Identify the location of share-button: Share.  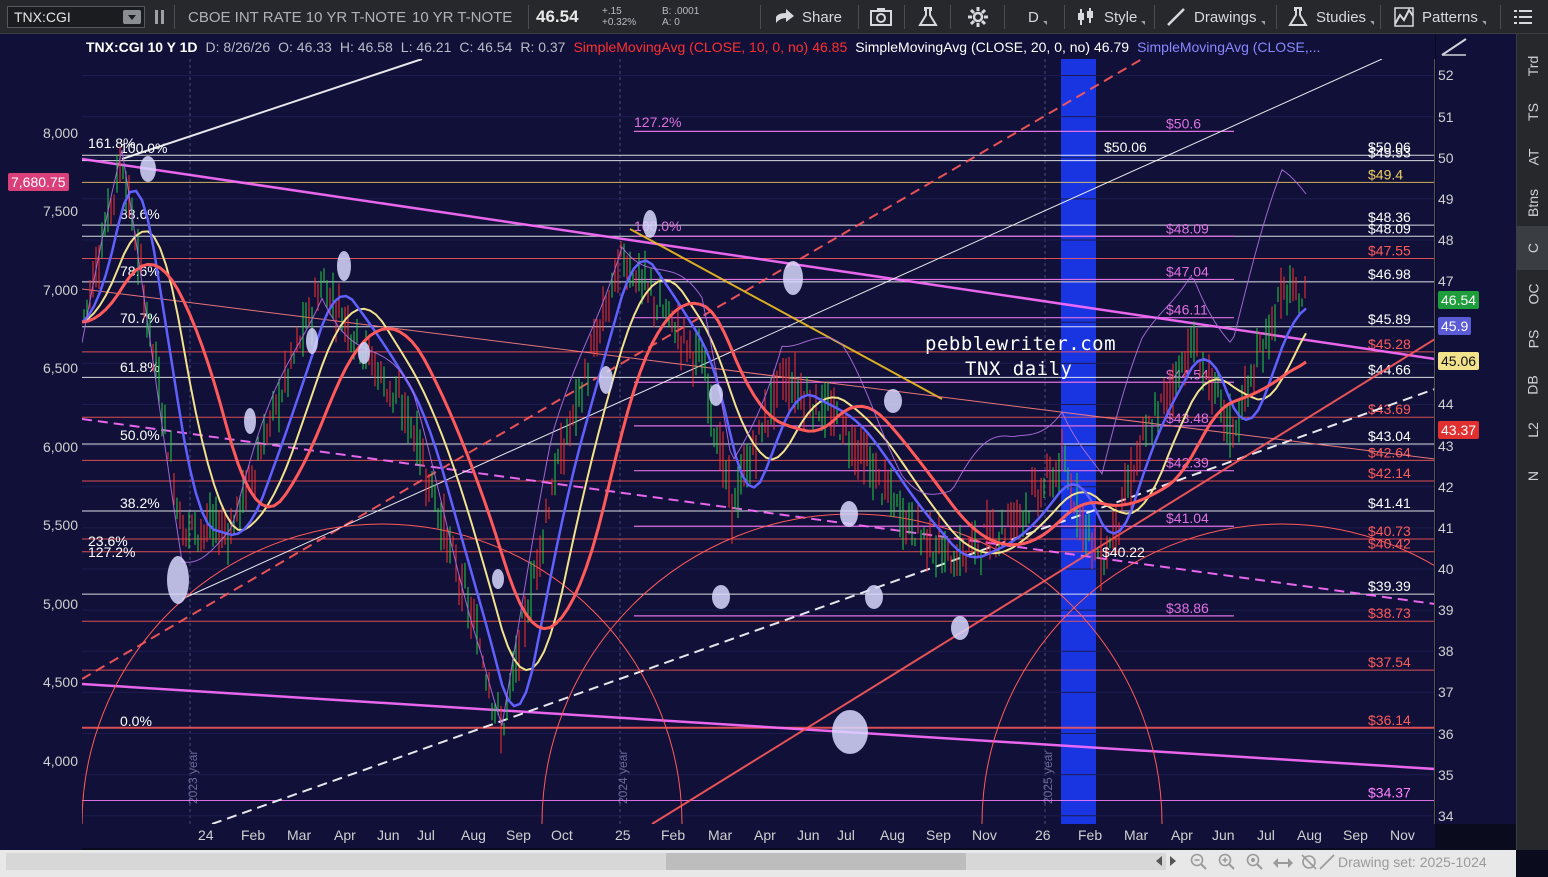
(808, 17).